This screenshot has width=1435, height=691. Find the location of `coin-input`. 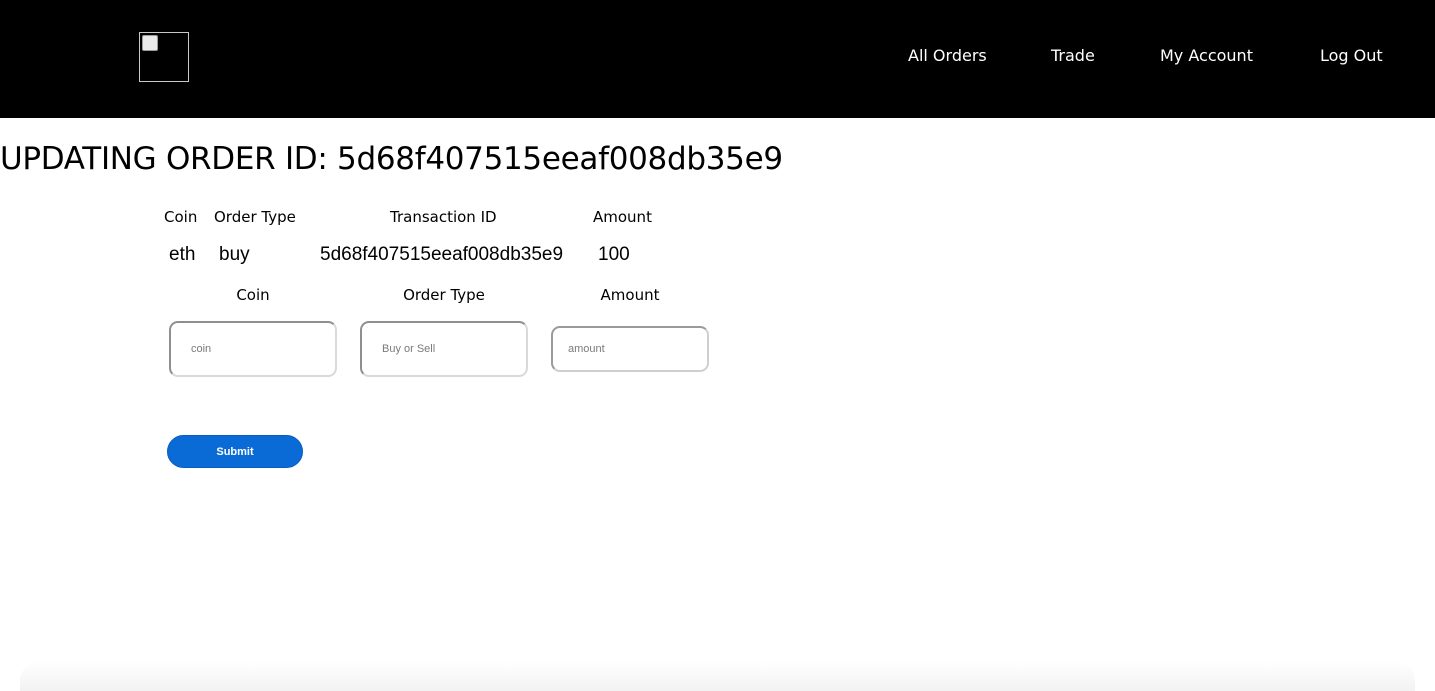

coin-input is located at coordinates (253, 349).